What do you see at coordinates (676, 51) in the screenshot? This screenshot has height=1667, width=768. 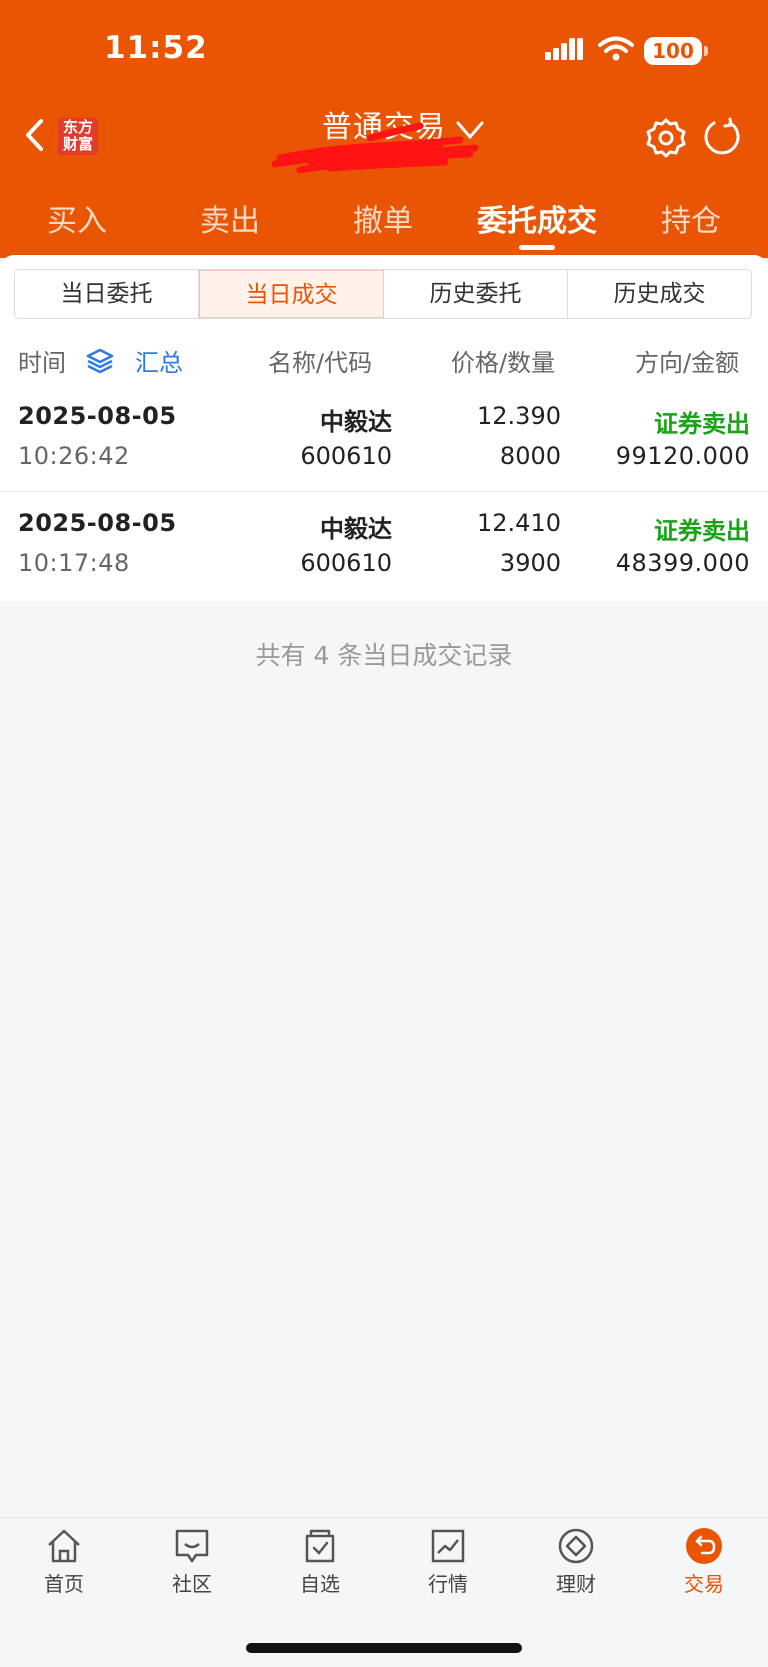 I see `battery-icon: 100` at bounding box center [676, 51].